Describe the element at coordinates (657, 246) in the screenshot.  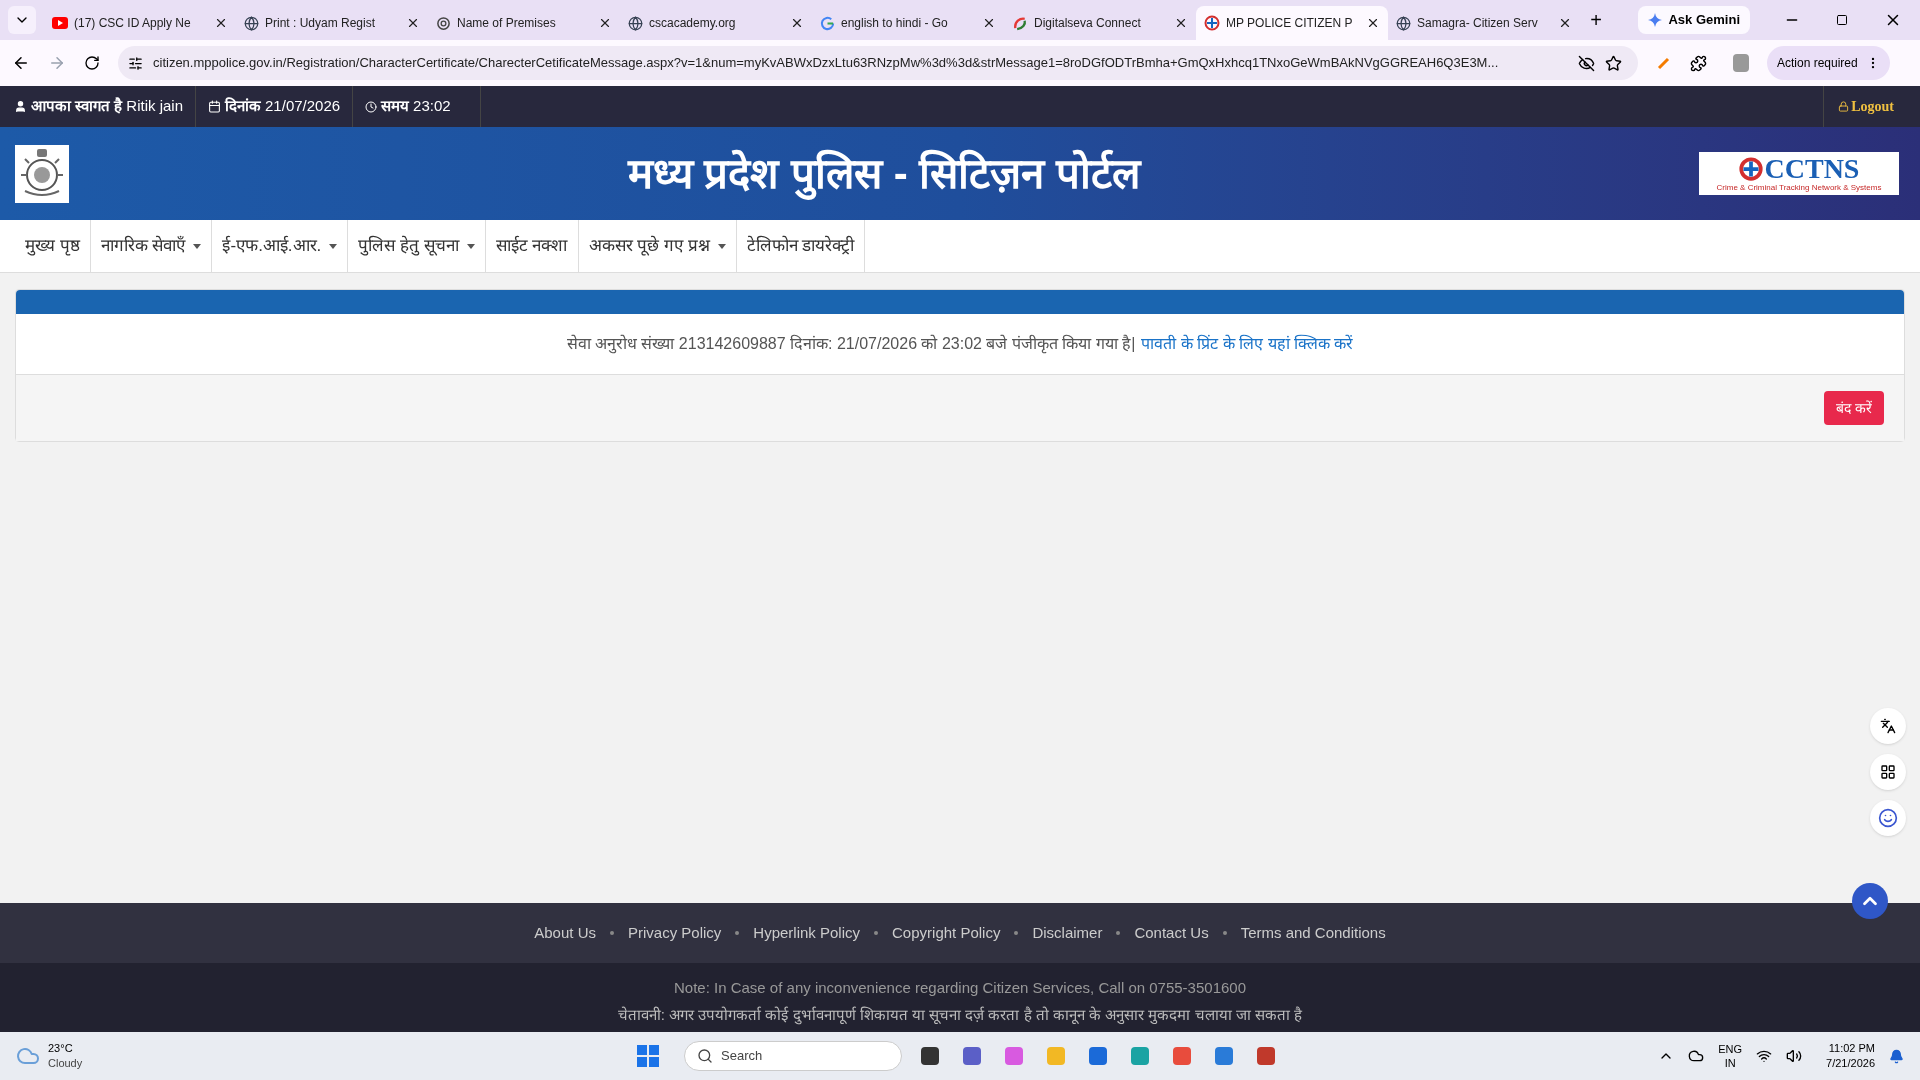
I see `nav-menu-item: अकसर पूछे गए प्रश्न` at that location.